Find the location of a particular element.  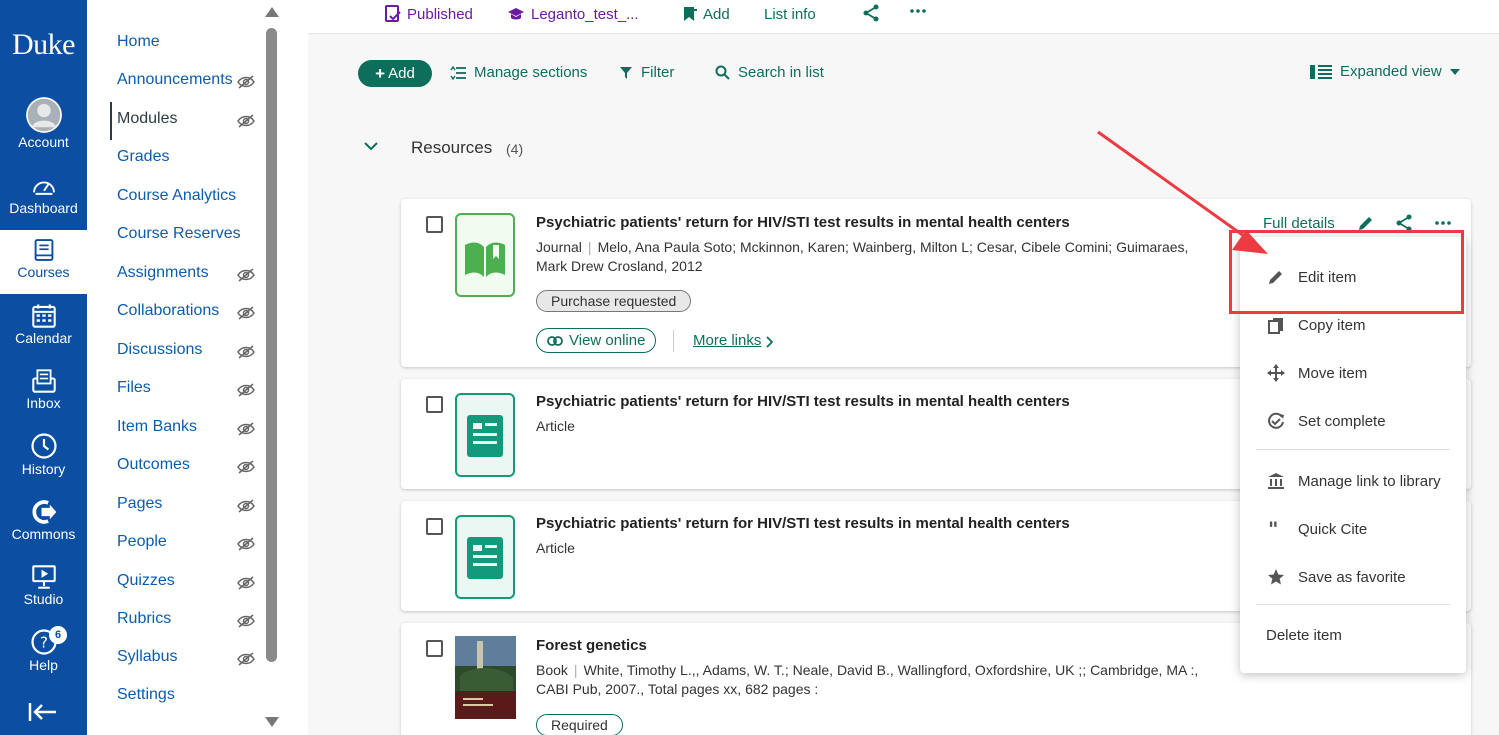

course-nav-item: Announcements is located at coordinates (175, 83).